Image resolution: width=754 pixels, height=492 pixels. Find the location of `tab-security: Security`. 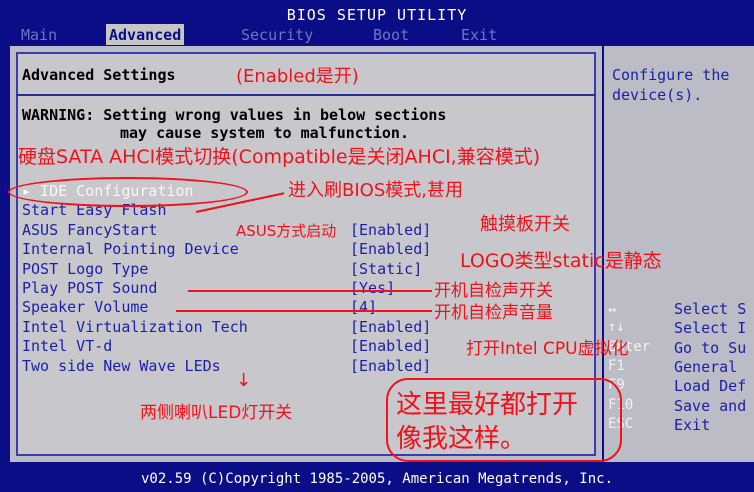

tab-security: Security is located at coordinates (277, 34).